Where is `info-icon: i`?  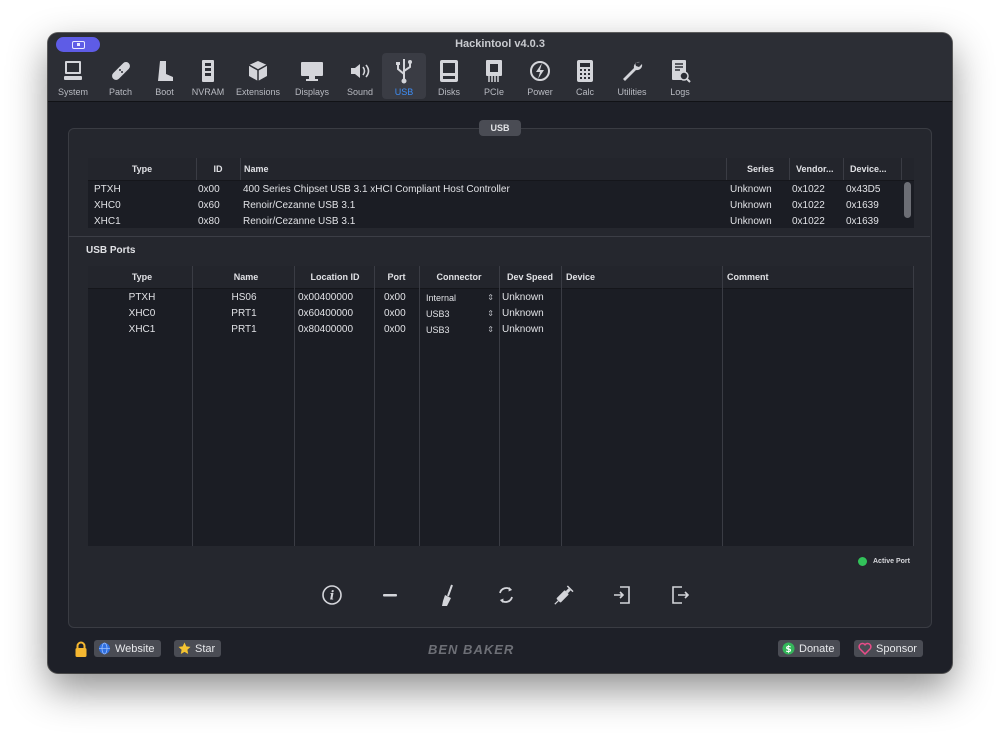
info-icon: i is located at coordinates (332, 597).